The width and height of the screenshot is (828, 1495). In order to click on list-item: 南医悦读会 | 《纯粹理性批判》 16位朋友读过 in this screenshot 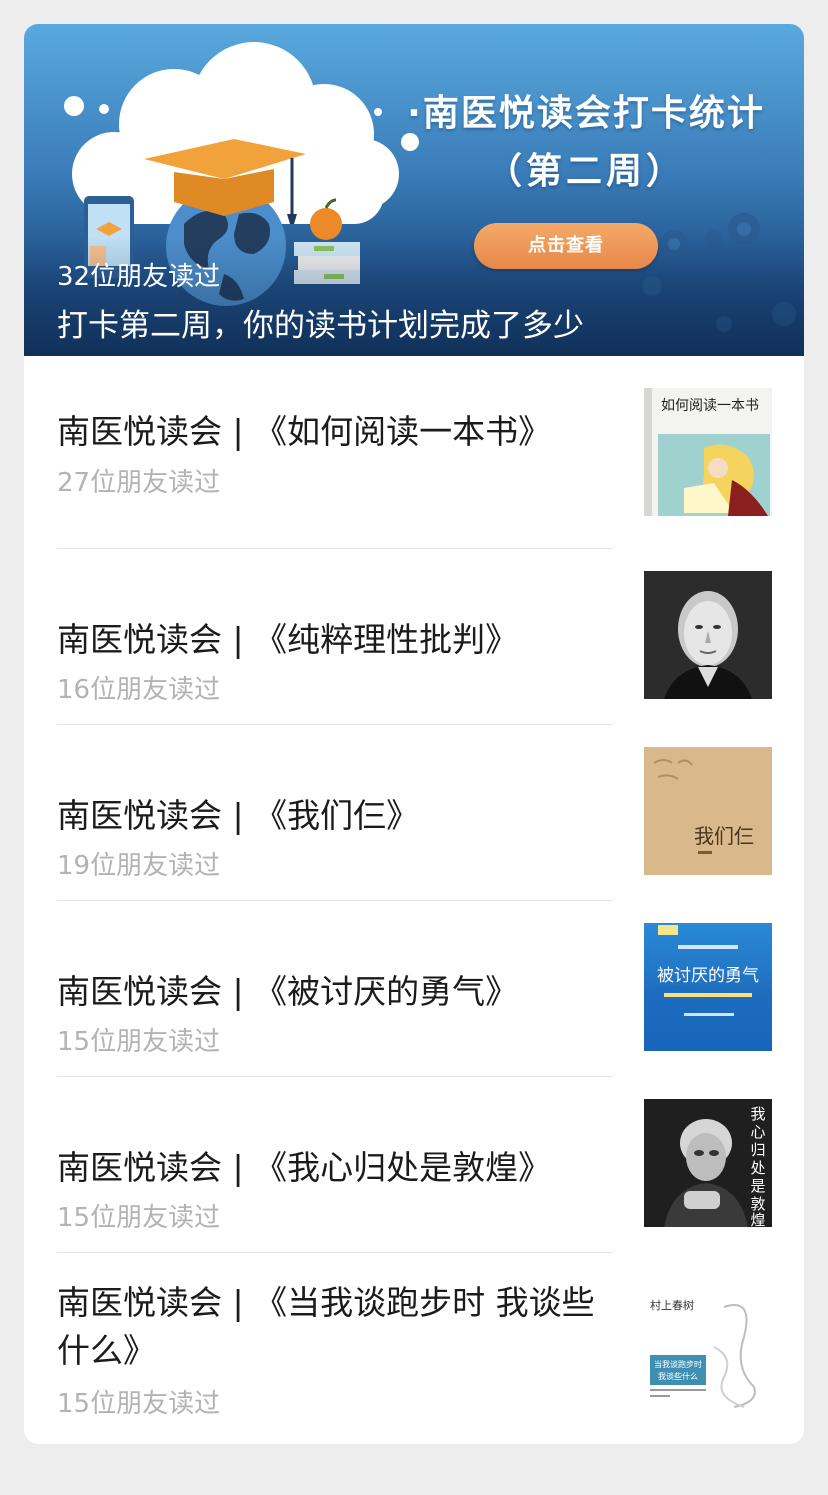, I will do `click(414, 636)`.